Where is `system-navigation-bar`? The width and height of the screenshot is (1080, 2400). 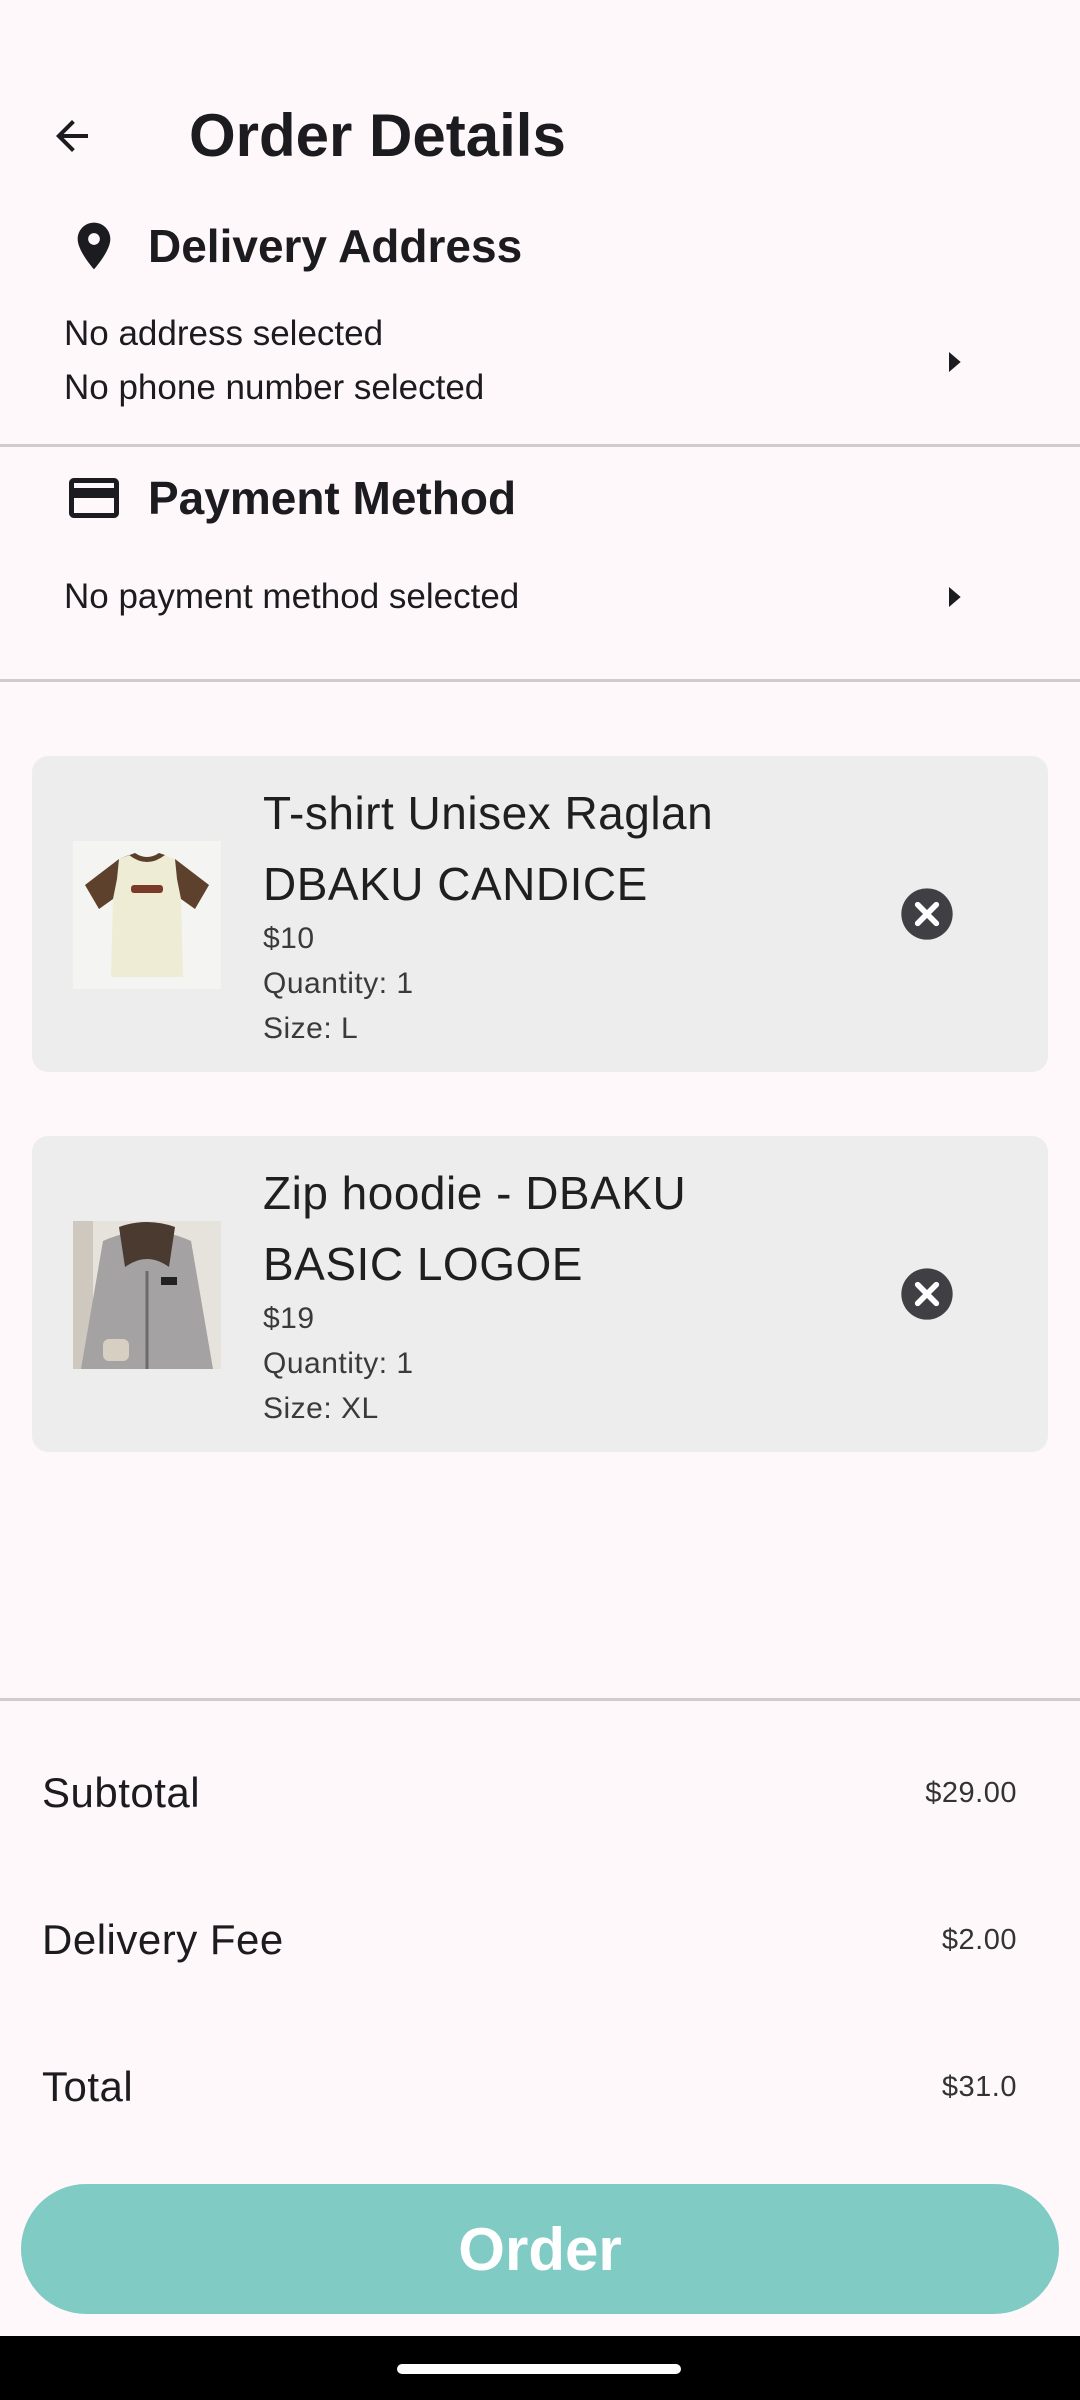 system-navigation-bar is located at coordinates (540, 2368).